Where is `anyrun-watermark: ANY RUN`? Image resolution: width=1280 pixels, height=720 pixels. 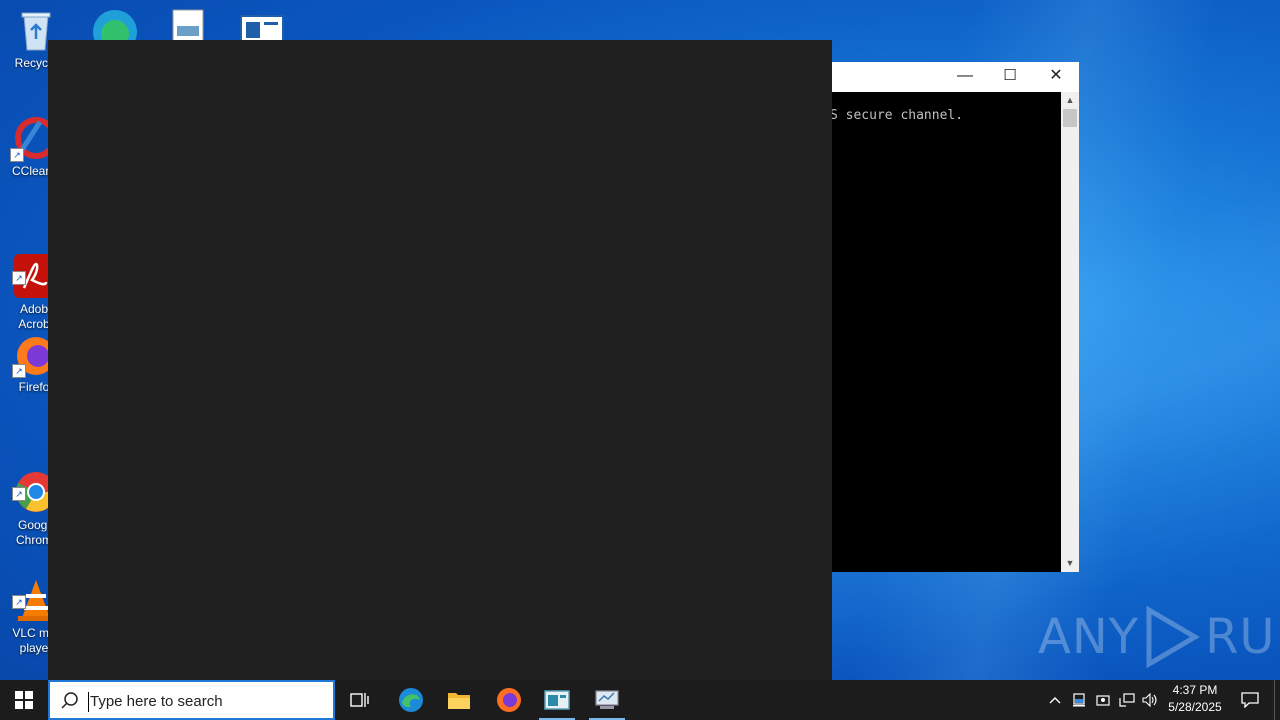 anyrun-watermark: ANY RUN is located at coordinates (1159, 637).